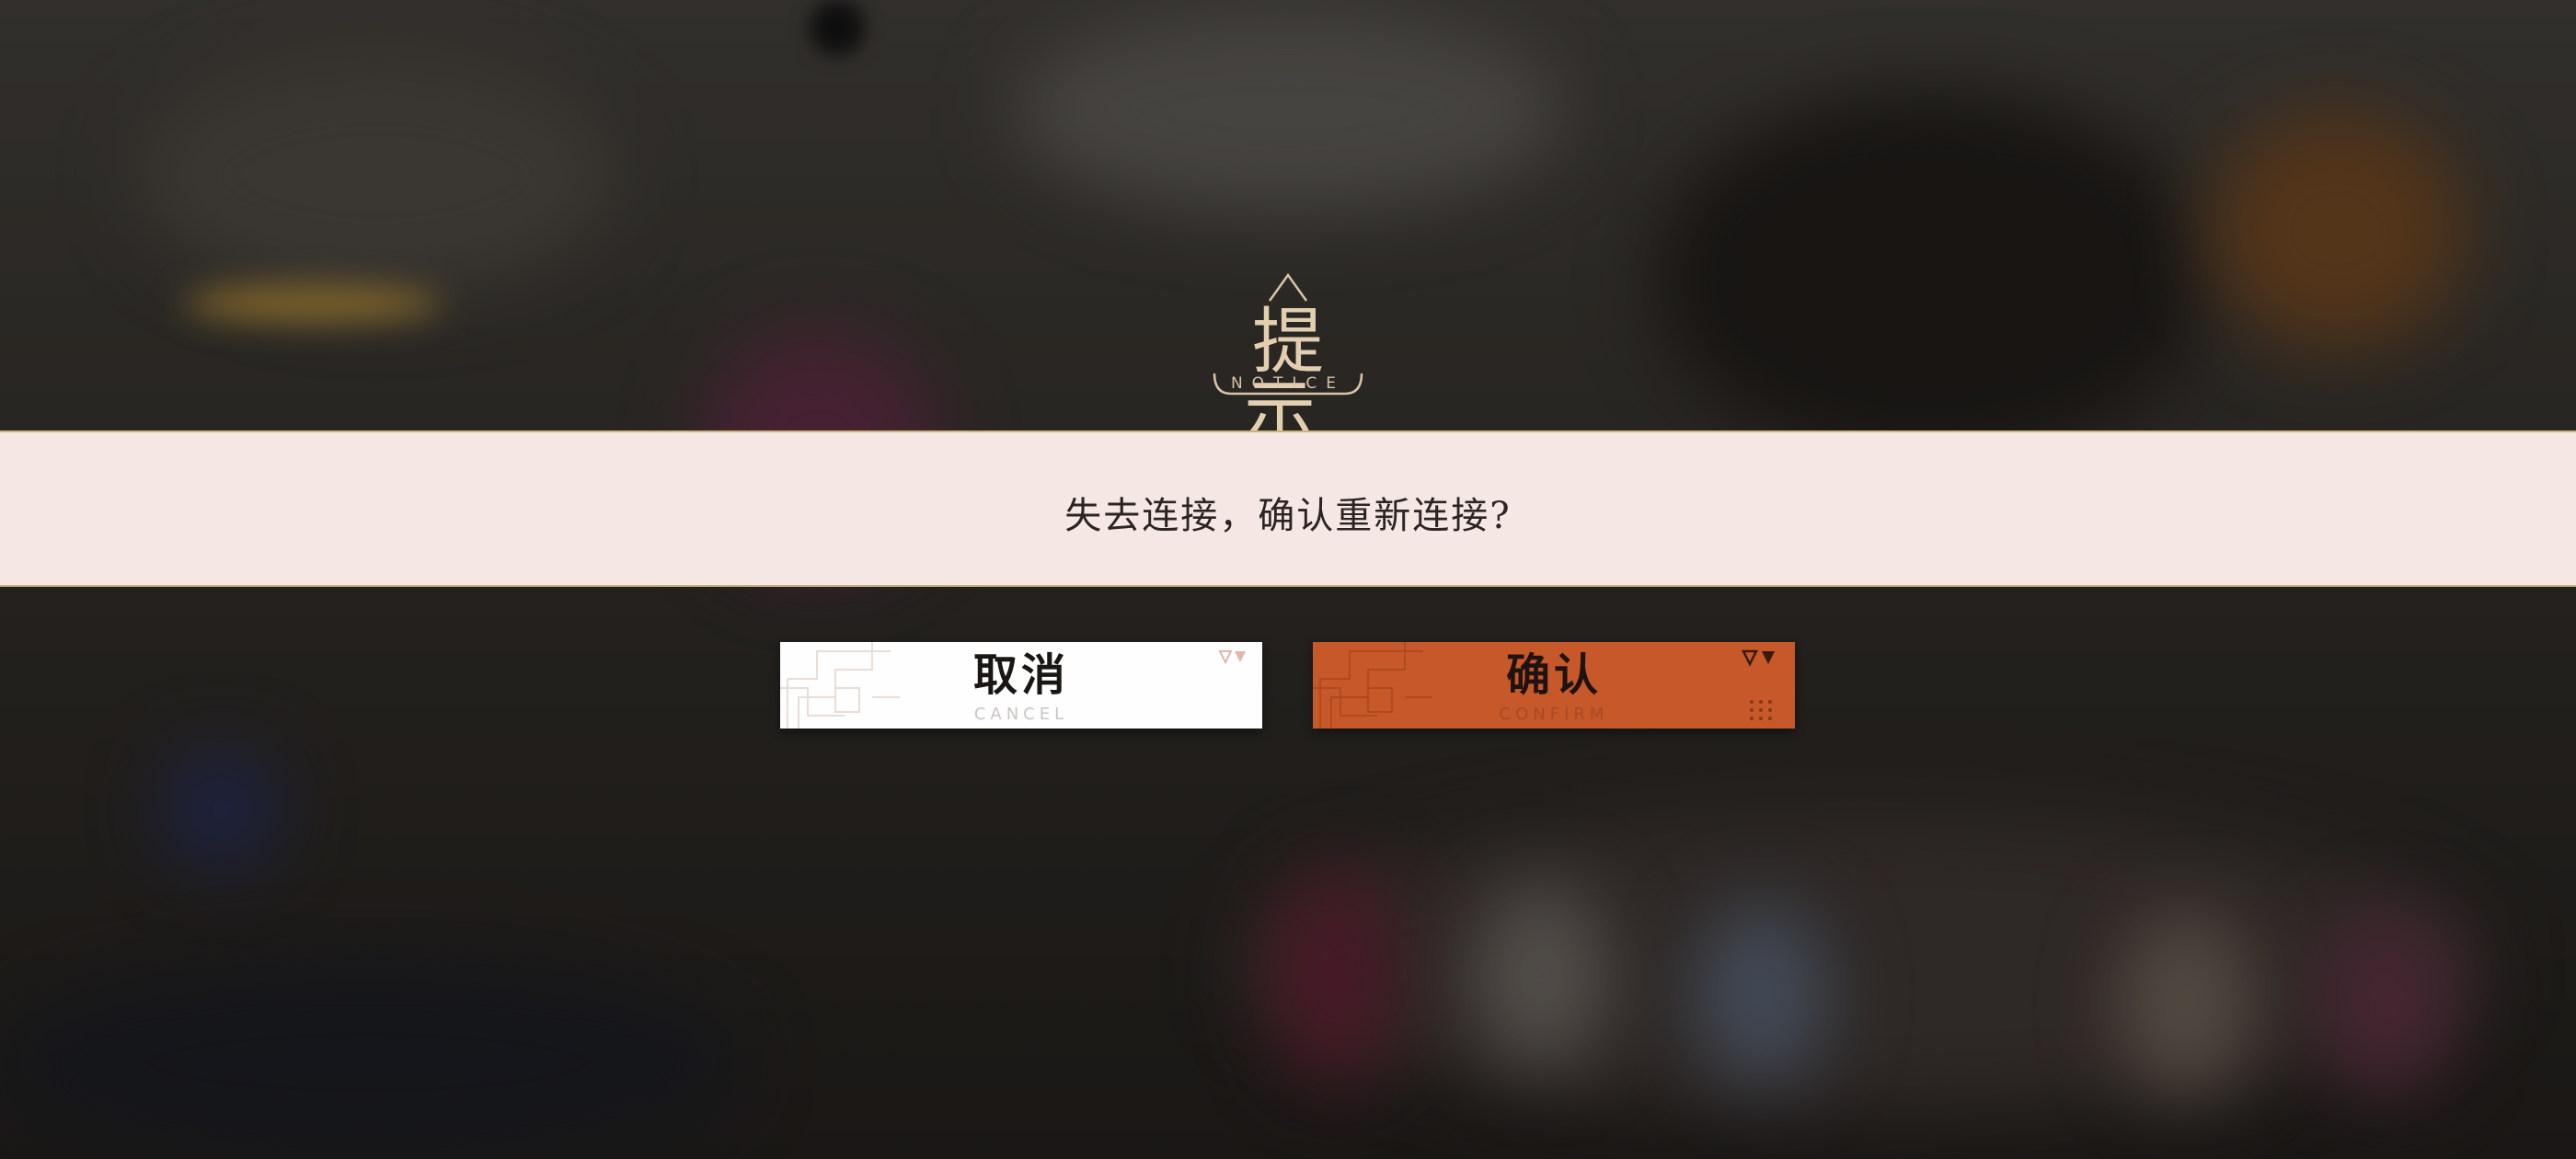 Image resolution: width=2576 pixels, height=1159 pixels. Describe the element at coordinates (1020, 675) in the screenshot. I see `cancel-label: 取消` at that location.